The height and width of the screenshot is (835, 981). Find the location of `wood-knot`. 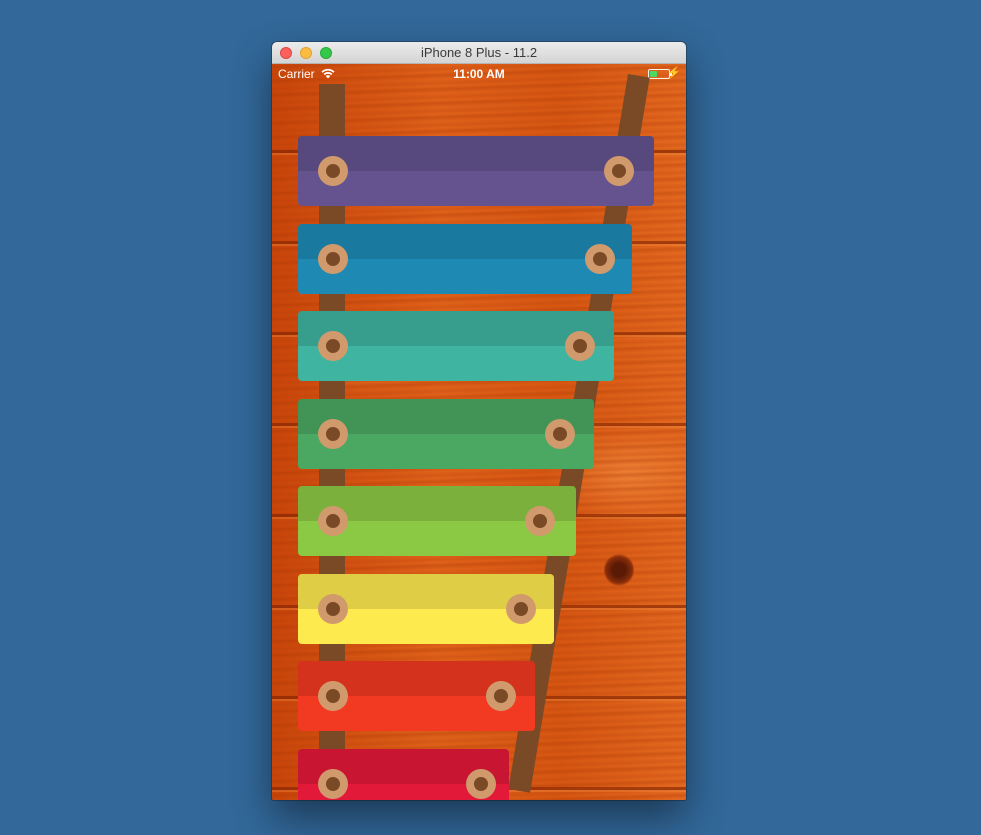

wood-knot is located at coordinates (619, 570).